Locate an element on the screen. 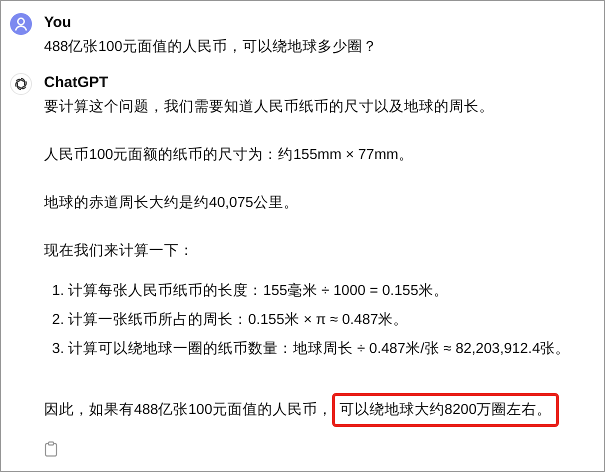 The image size is (605, 472). assistant-logo-icon is located at coordinates (21, 84).